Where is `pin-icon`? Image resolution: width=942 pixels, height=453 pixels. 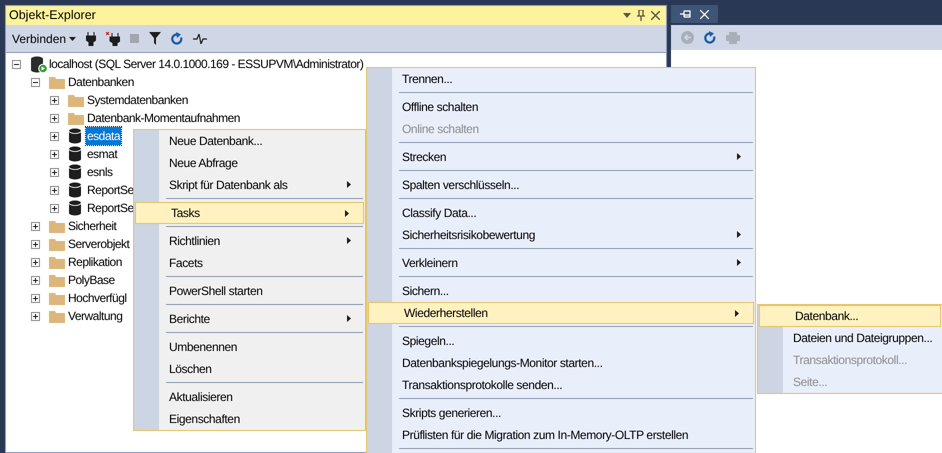
pin-icon is located at coordinates (641, 15).